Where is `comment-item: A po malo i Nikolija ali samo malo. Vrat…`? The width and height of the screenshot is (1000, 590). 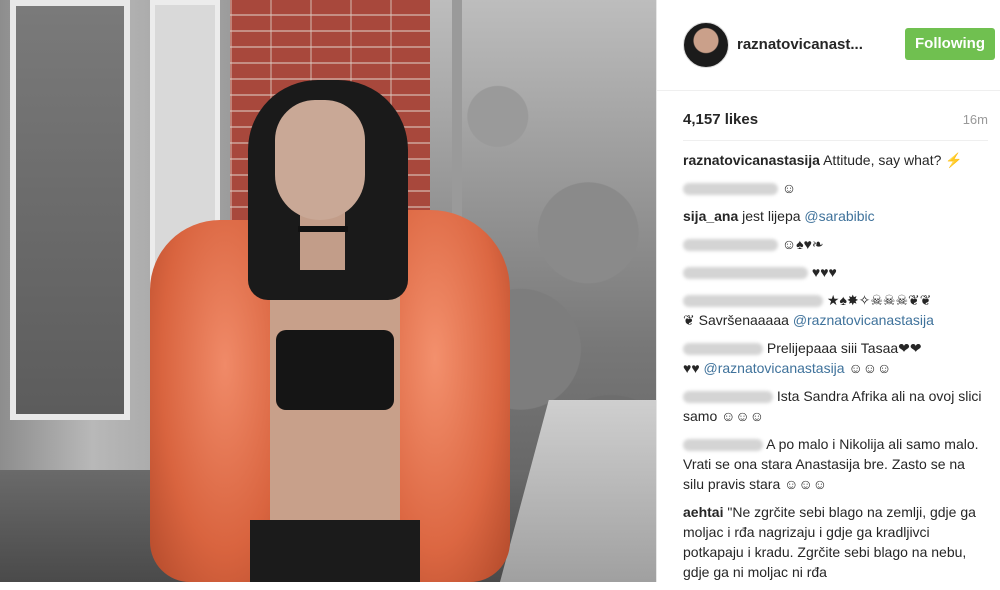
comment-item: A po malo i Nikolija ali samo malo. Vrat… is located at coordinates (836, 464).